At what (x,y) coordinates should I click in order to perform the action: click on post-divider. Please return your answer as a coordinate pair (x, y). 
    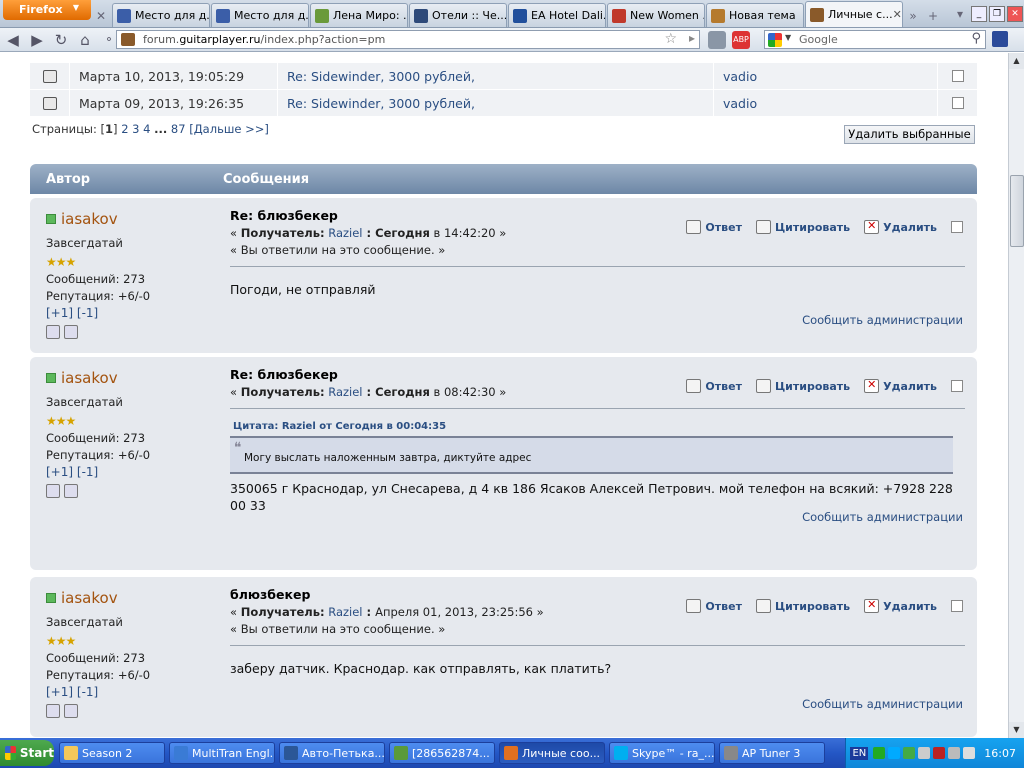
    Looking at the image, I should click on (597, 645).